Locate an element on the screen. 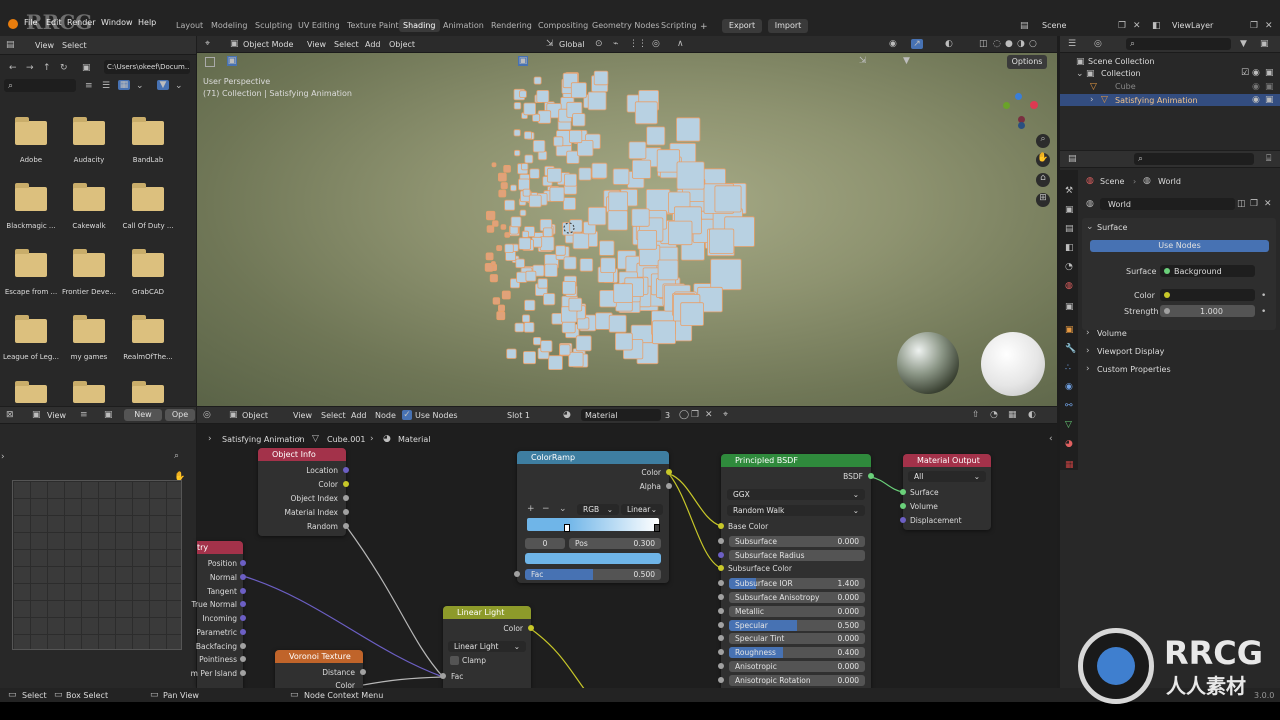 The width and height of the screenshot is (1280, 720). status-node-context: Node Context Menu is located at coordinates (344, 695).